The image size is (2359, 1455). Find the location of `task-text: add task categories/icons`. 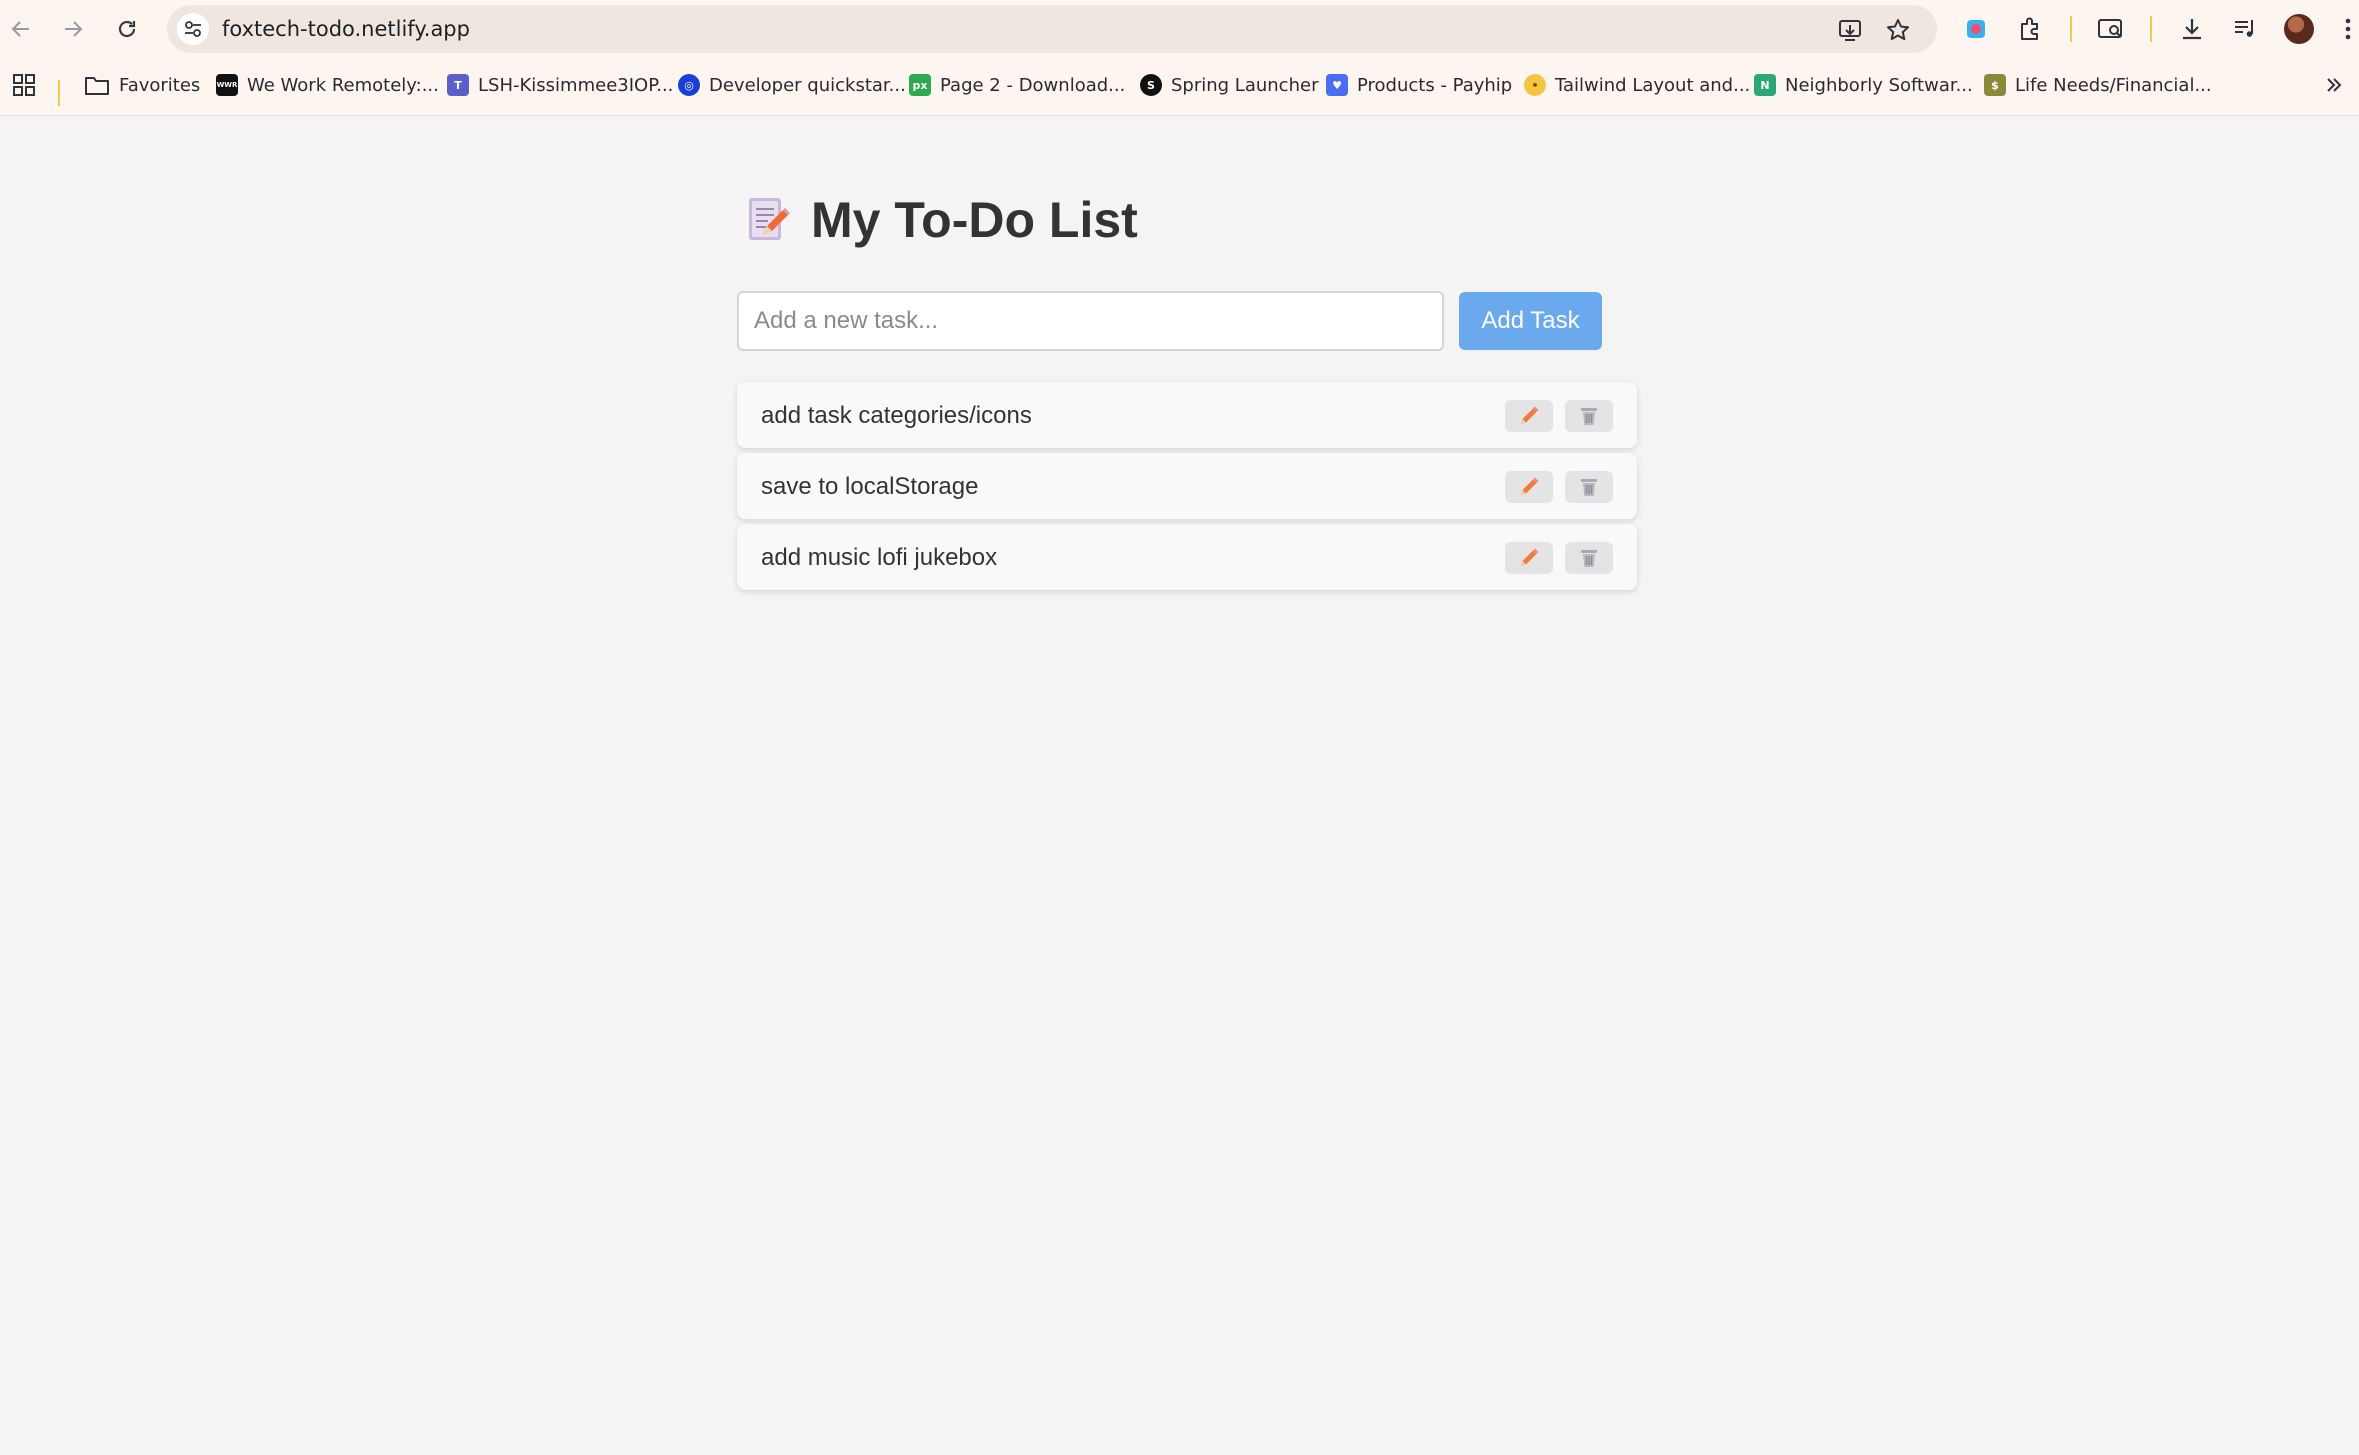

task-text: add task categories/icons is located at coordinates (896, 415).